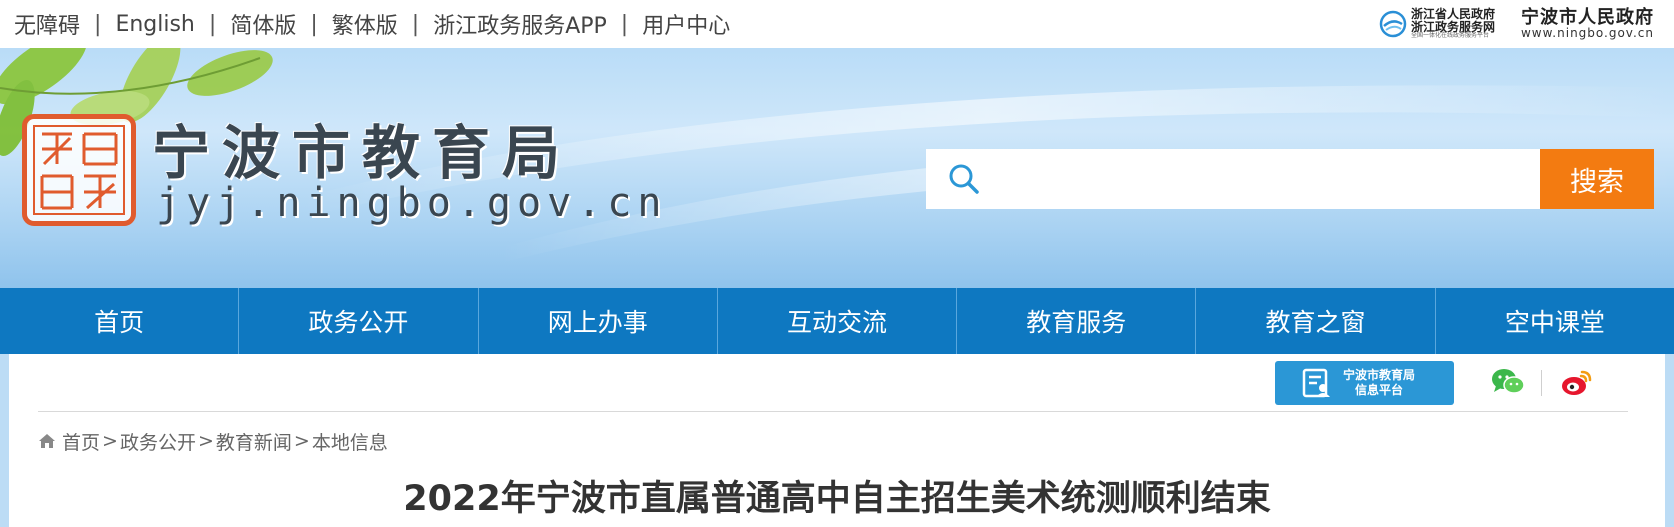  Describe the element at coordinates (1555, 321) in the screenshot. I see `nav-item-air-classroom: 空中课堂` at that location.